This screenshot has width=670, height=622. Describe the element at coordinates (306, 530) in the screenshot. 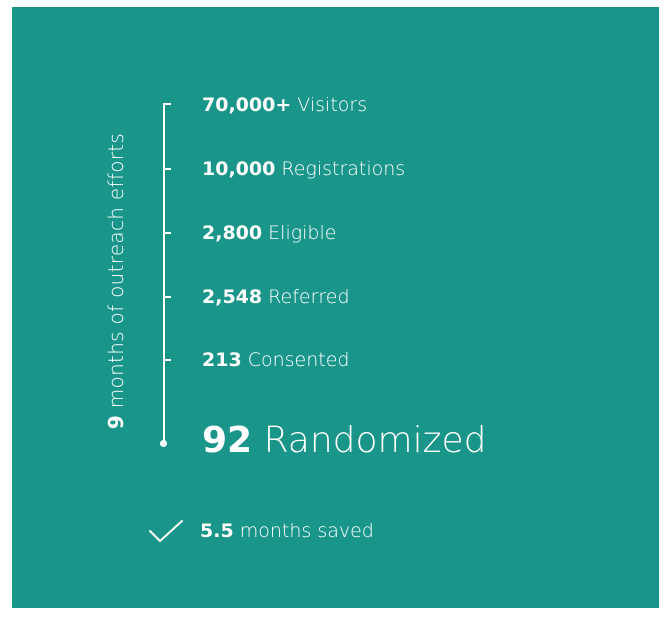

I see `saved-label: months saved` at that location.